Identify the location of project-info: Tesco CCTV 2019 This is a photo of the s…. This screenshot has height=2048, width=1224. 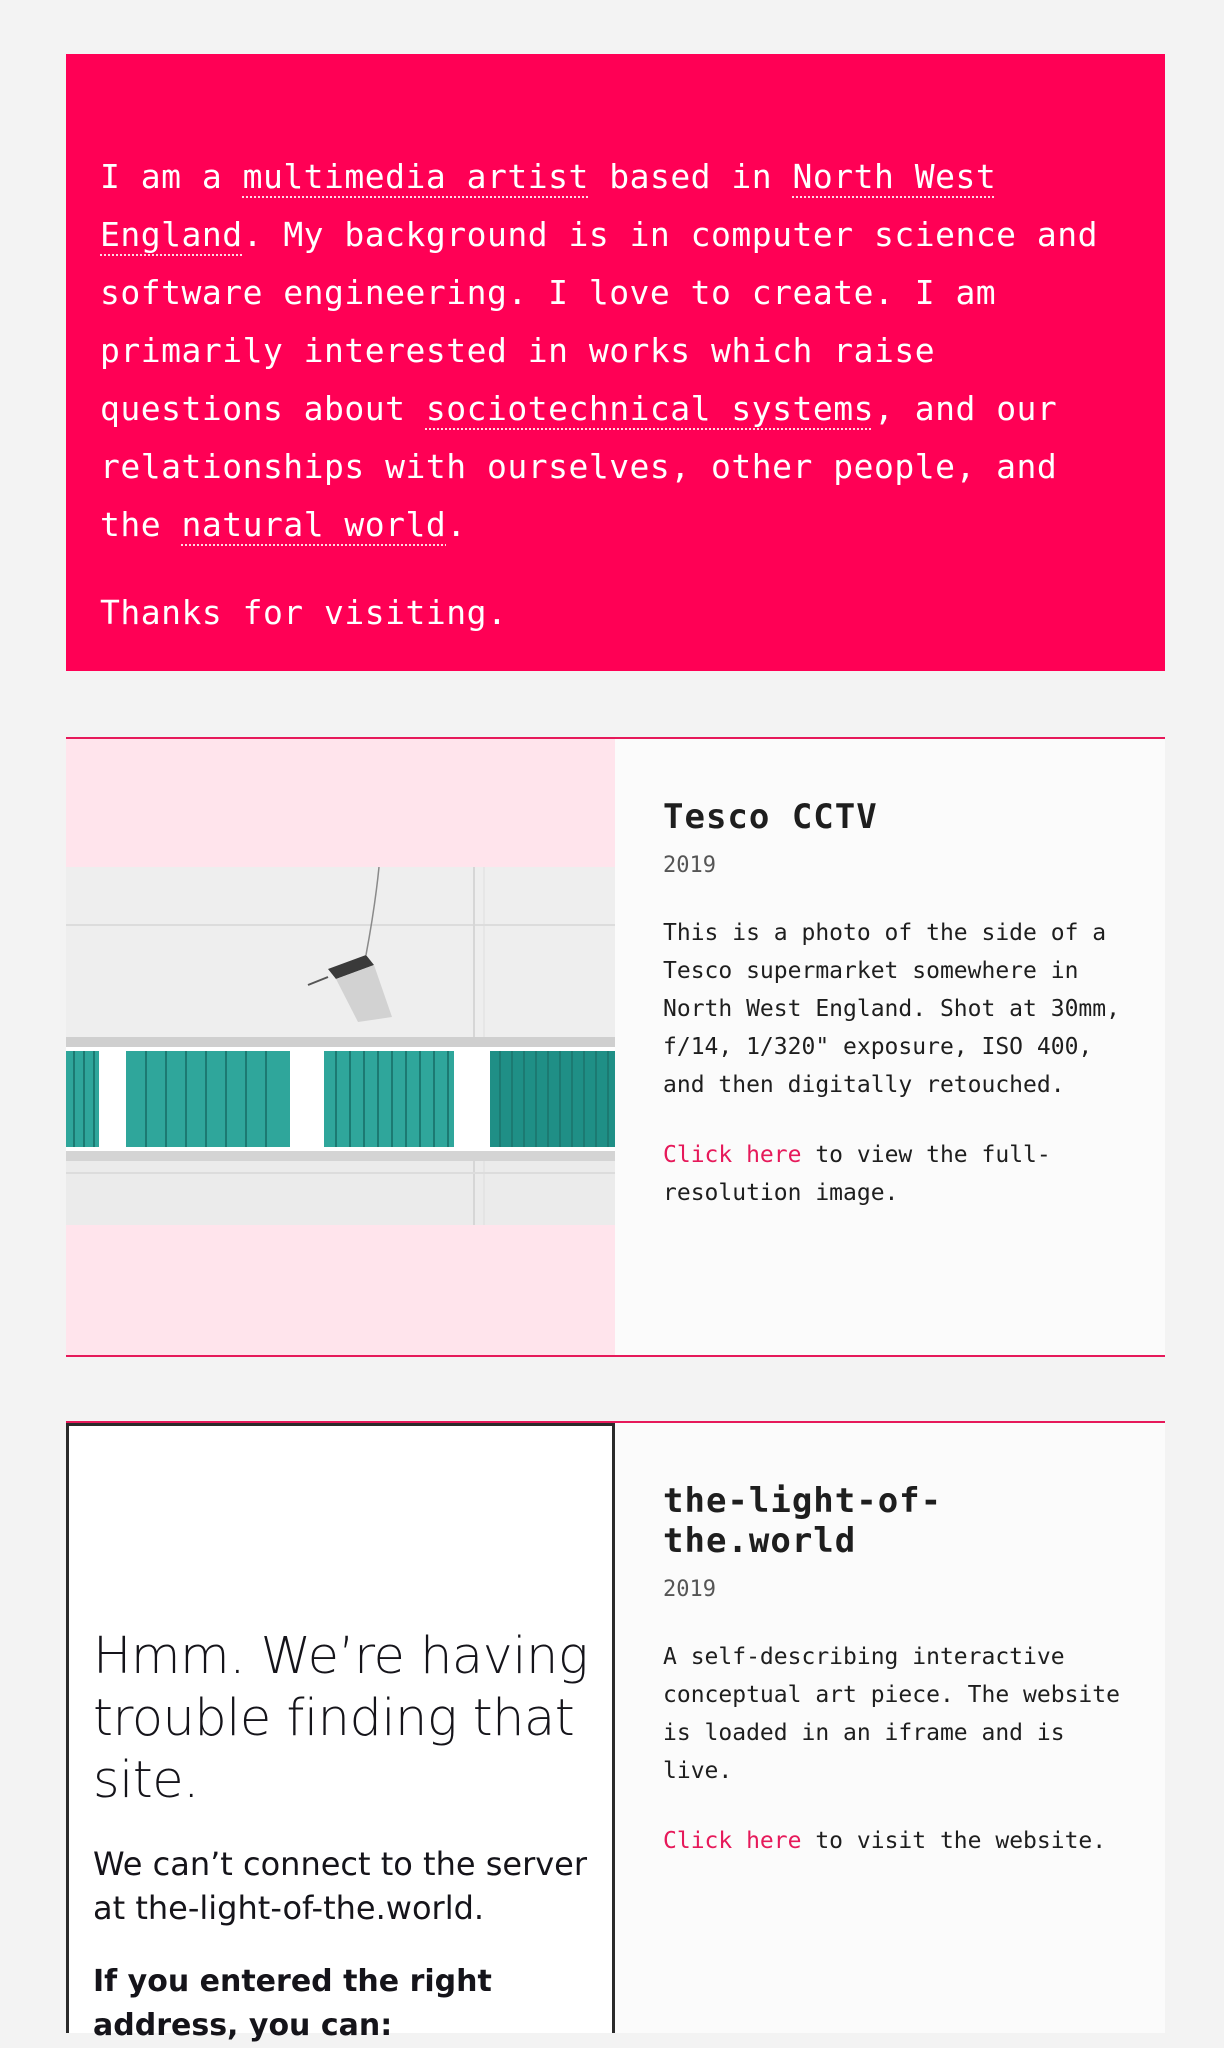
(898, 975).